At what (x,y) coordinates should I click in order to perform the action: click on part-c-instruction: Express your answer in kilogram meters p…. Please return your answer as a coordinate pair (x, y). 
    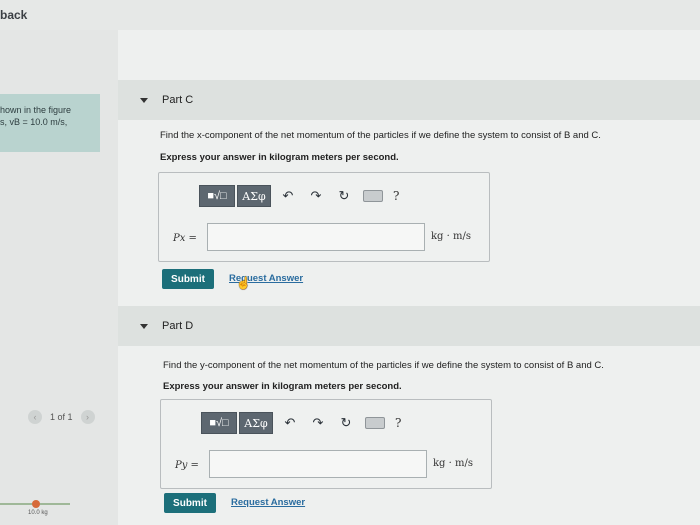
    Looking at the image, I should click on (279, 157).